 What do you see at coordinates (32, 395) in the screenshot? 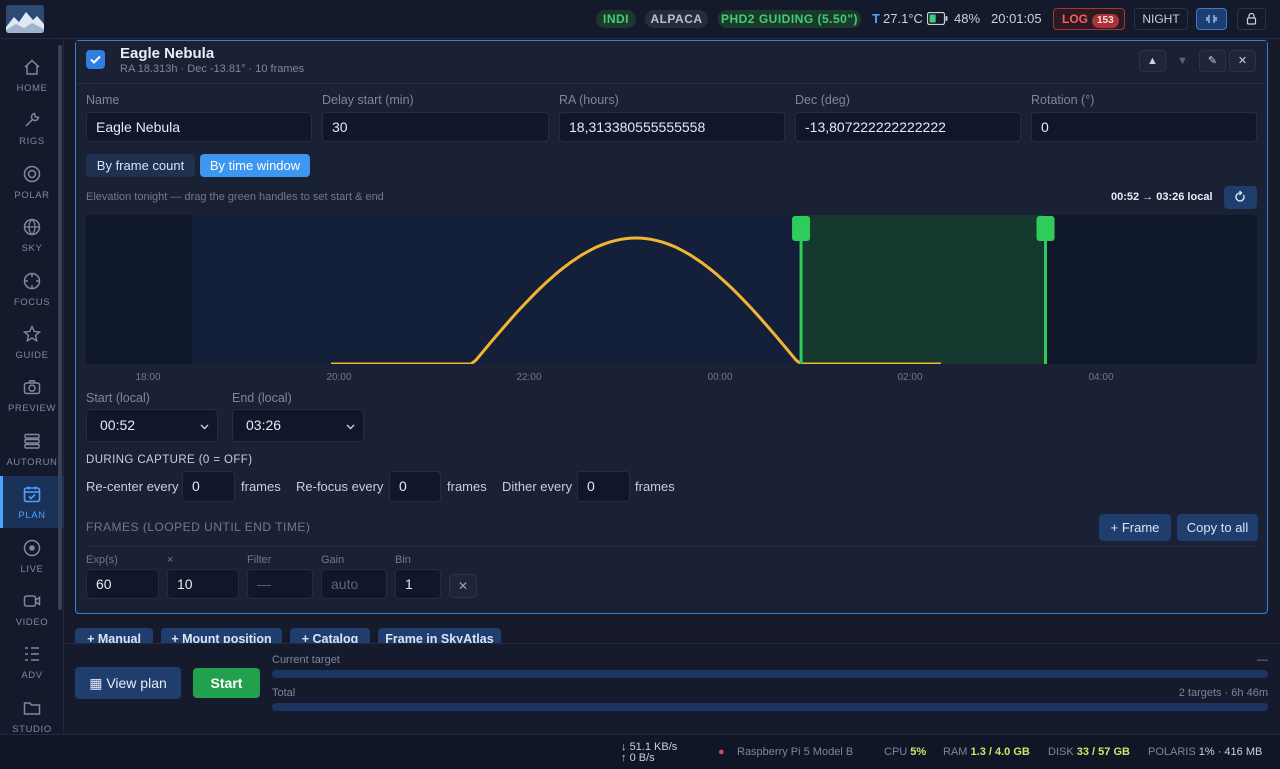
I see `sidebar-item-preview: PREVIEW` at bounding box center [32, 395].